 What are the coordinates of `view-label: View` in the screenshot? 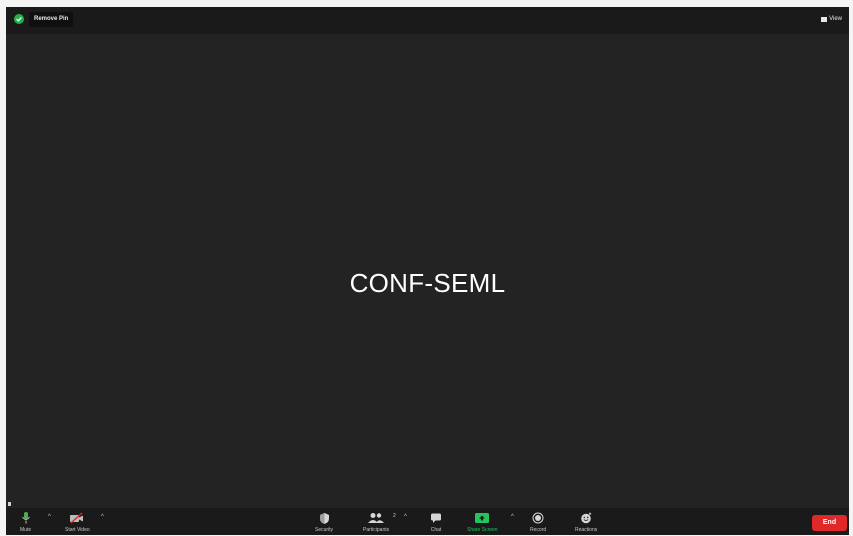 It's located at (835, 19).